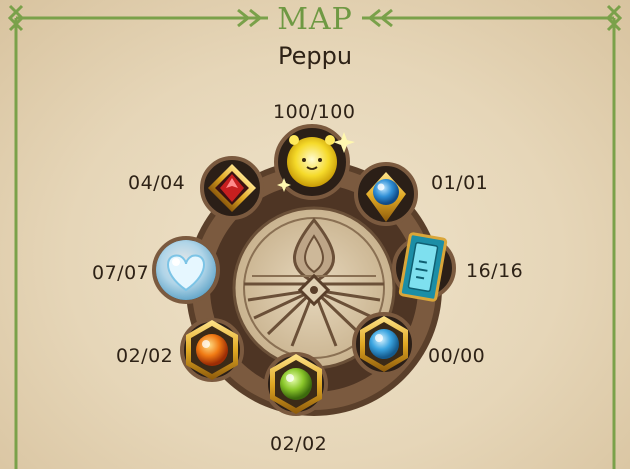 The width and height of the screenshot is (630, 469). I want to click on count-label-red-gem: 04/04, so click(157, 183).